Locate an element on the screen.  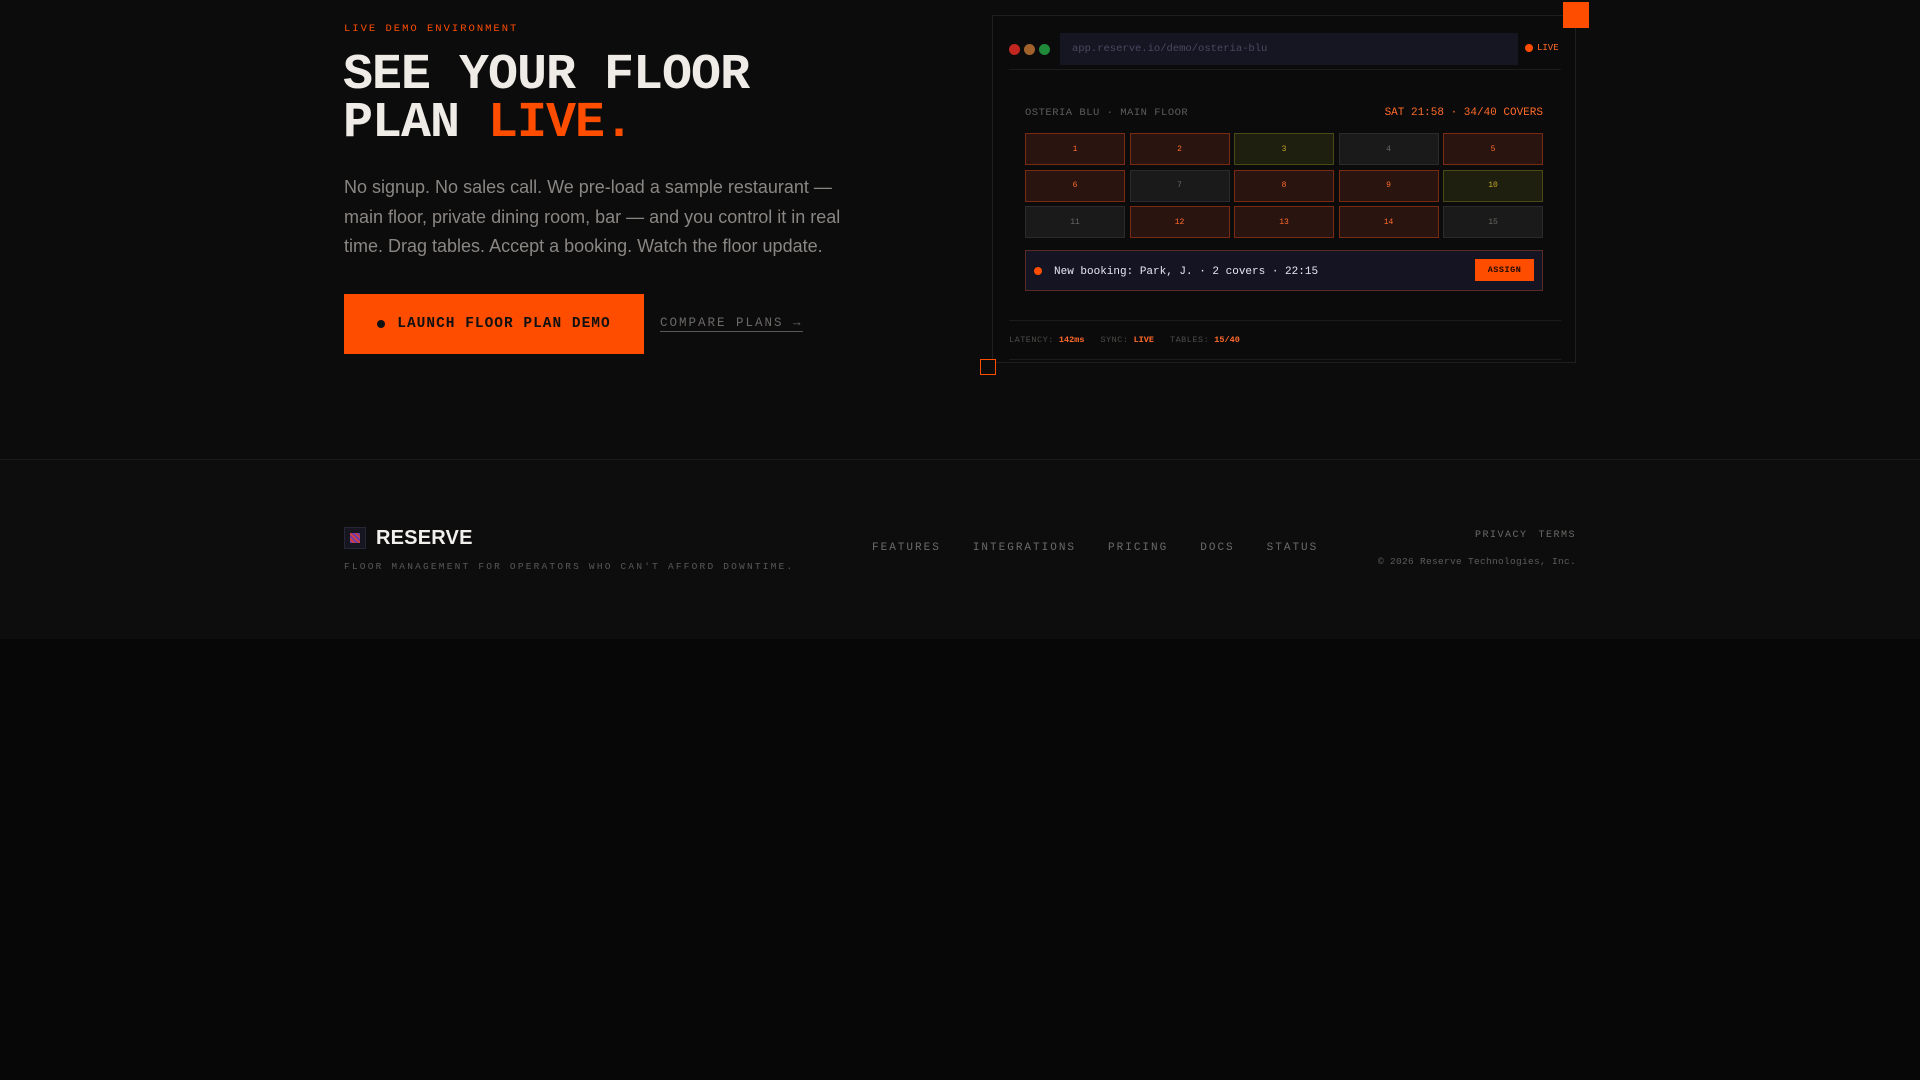
close-dot-icon is located at coordinates (1014, 49).